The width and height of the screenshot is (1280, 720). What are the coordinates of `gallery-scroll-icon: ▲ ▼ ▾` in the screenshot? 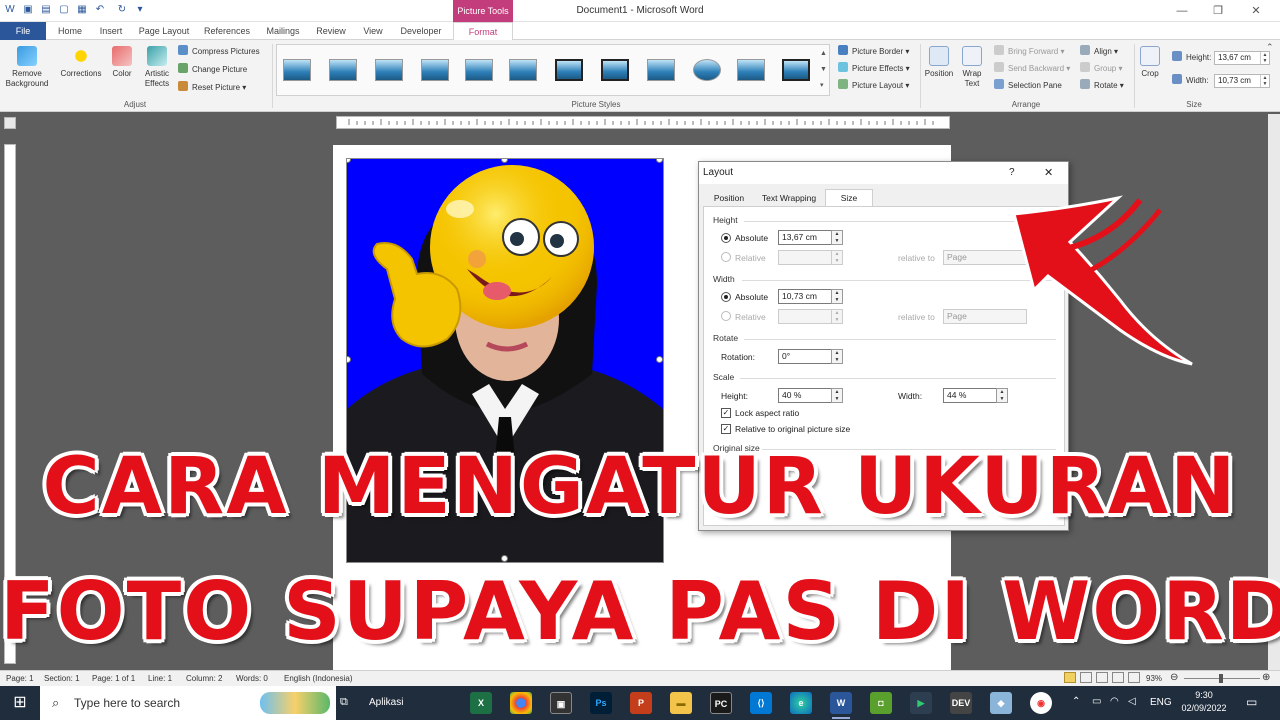 It's located at (823, 70).